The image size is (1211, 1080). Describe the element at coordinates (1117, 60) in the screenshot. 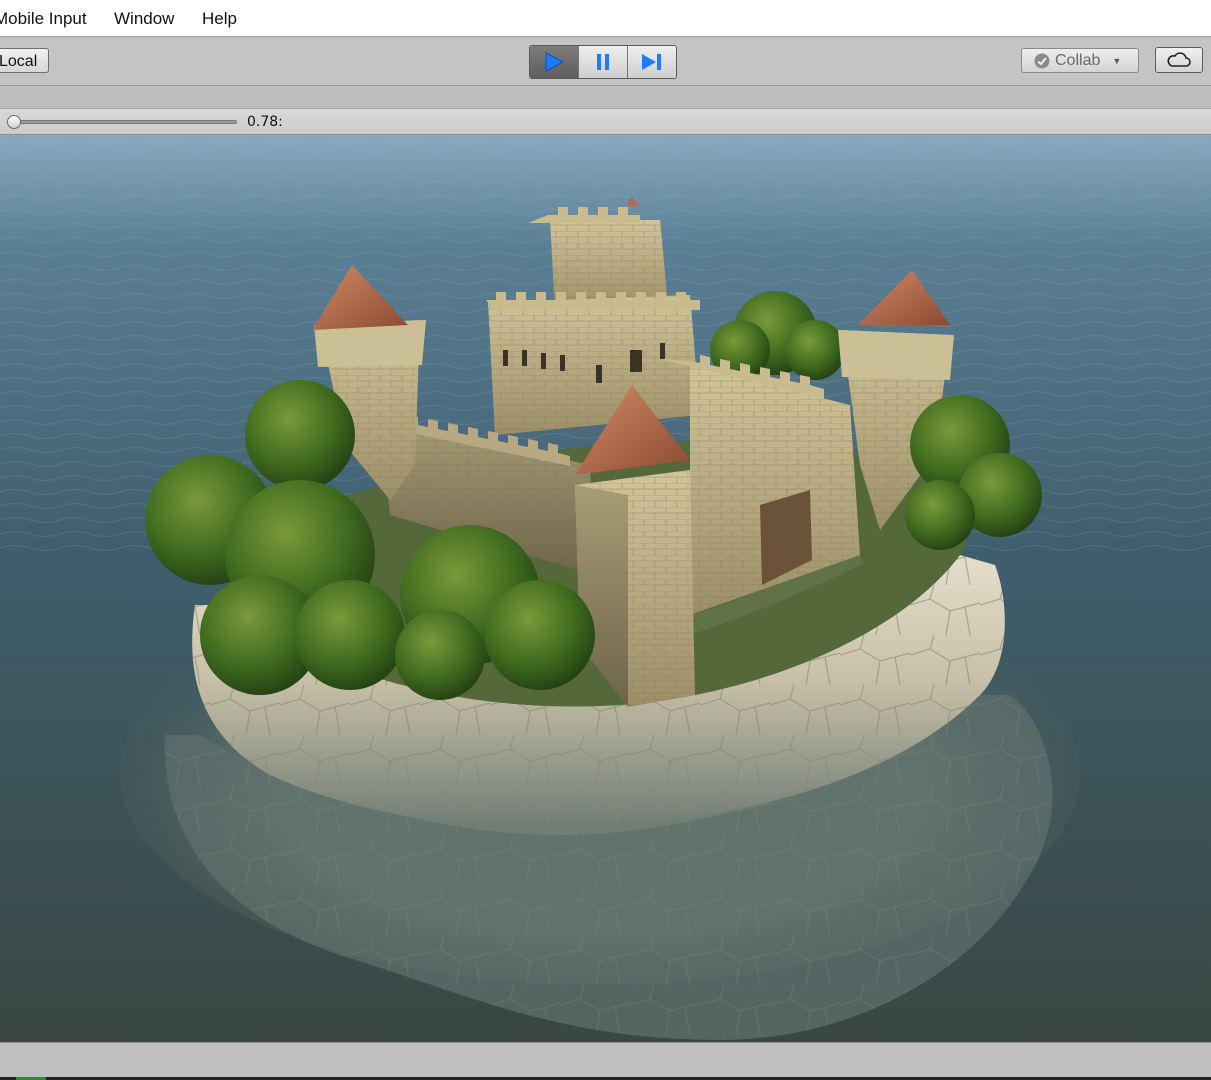

I see `chevron-down-icon: ▼` at that location.